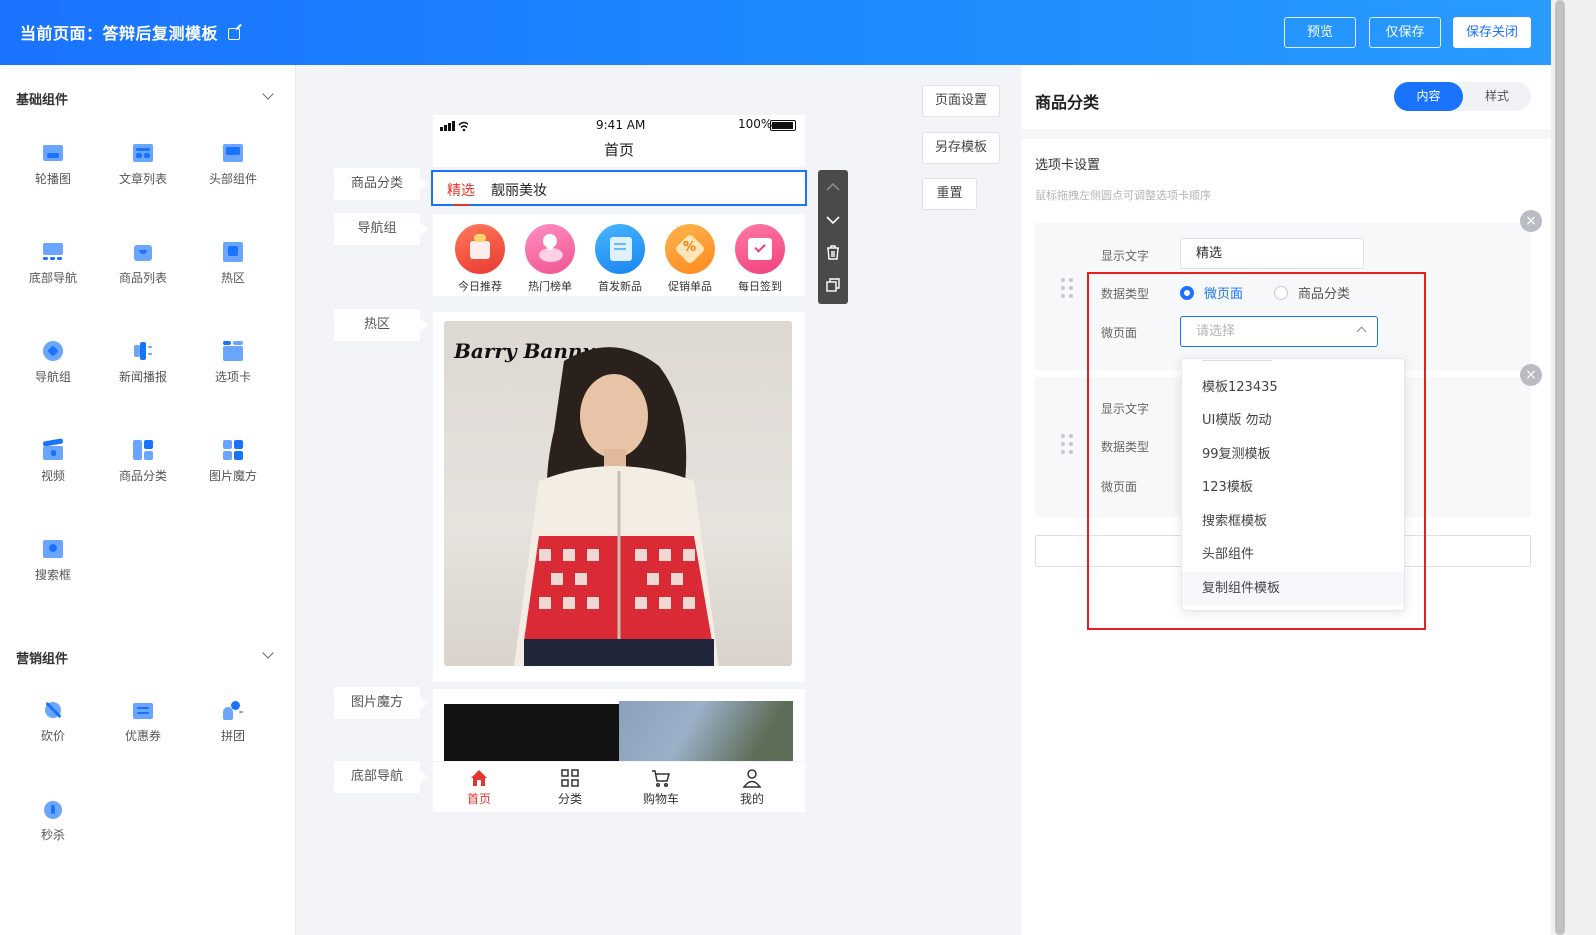 Image resolution: width=1596 pixels, height=935 pixels. What do you see at coordinates (455, 127) in the screenshot?
I see `signal-icon` at bounding box center [455, 127].